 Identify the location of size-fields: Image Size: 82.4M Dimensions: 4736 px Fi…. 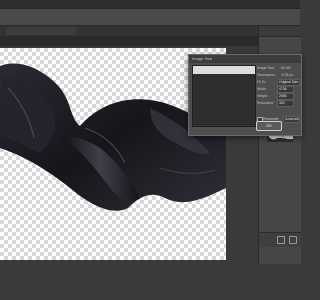
(278, 86).